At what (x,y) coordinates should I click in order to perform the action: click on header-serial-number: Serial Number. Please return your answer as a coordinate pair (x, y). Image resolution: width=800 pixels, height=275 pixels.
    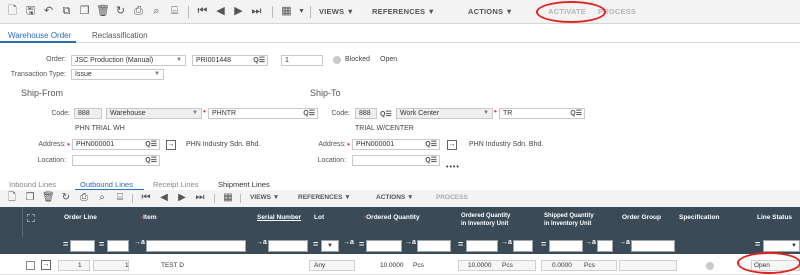
    Looking at the image, I should click on (279, 217).